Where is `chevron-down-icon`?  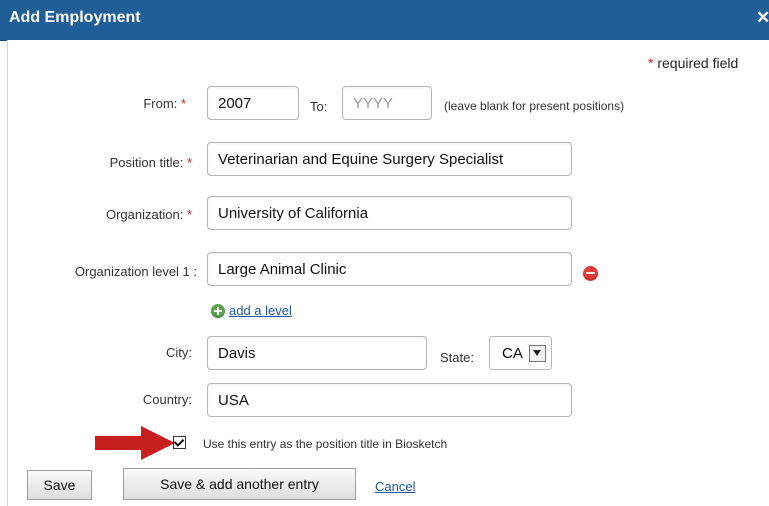 chevron-down-icon is located at coordinates (537, 353).